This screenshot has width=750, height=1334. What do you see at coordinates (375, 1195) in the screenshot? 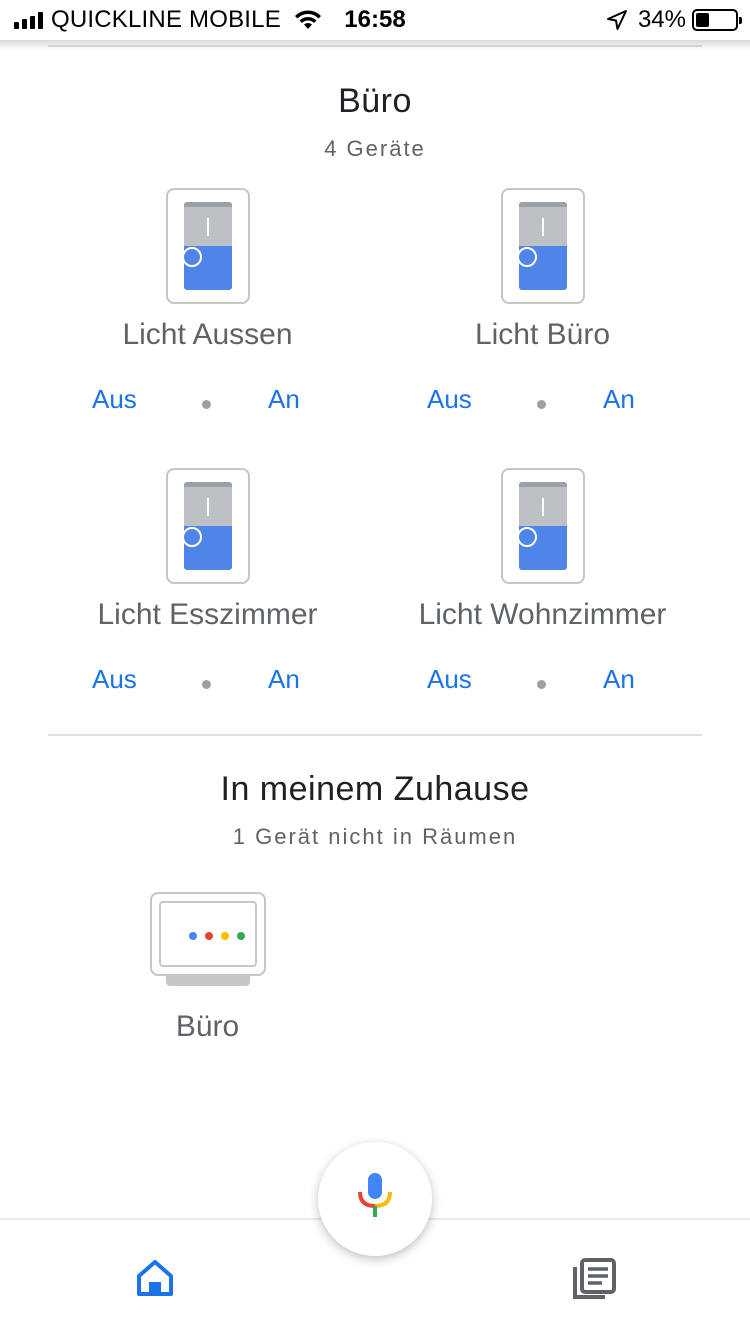
I see `mic-icon` at bounding box center [375, 1195].